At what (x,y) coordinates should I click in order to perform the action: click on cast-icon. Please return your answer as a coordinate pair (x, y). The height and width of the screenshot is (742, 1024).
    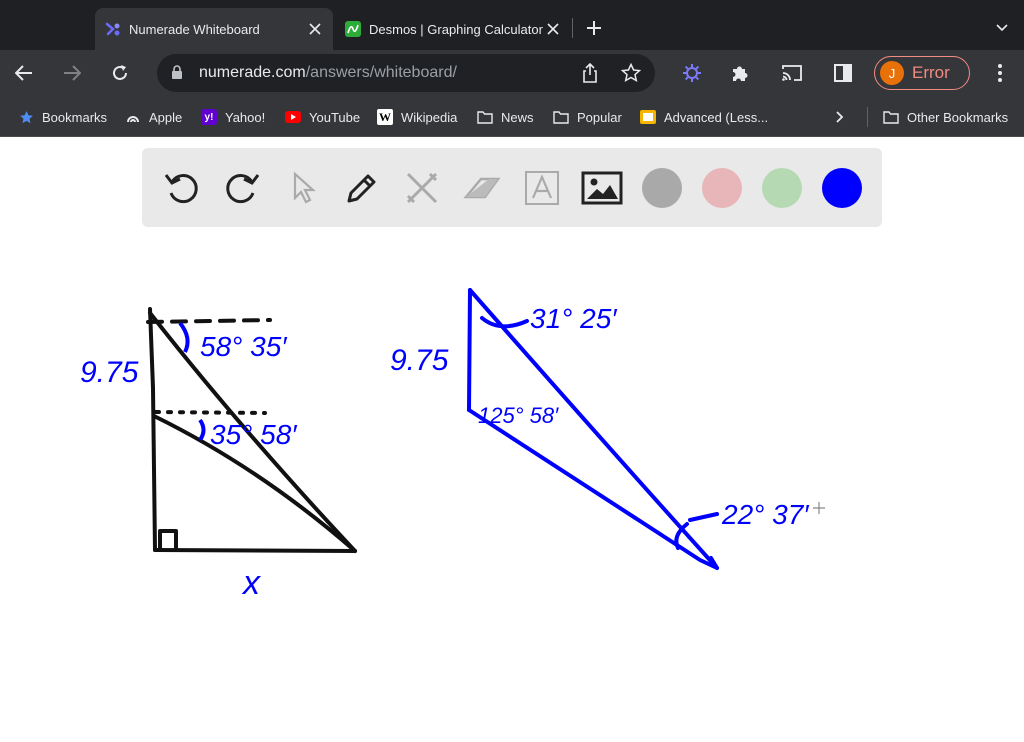
    Looking at the image, I should click on (792, 73).